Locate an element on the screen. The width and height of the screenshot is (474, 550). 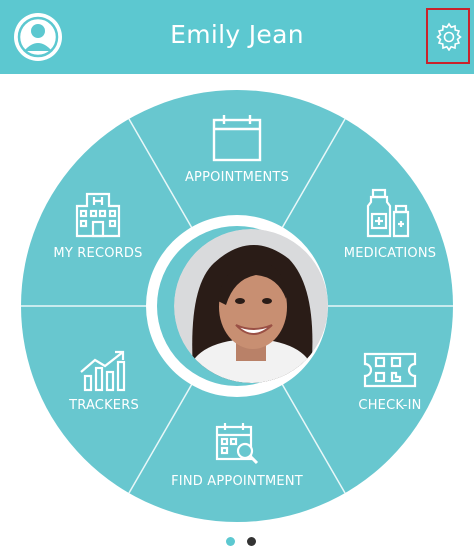
app-header: Emily Jean is located at coordinates (237, 37).